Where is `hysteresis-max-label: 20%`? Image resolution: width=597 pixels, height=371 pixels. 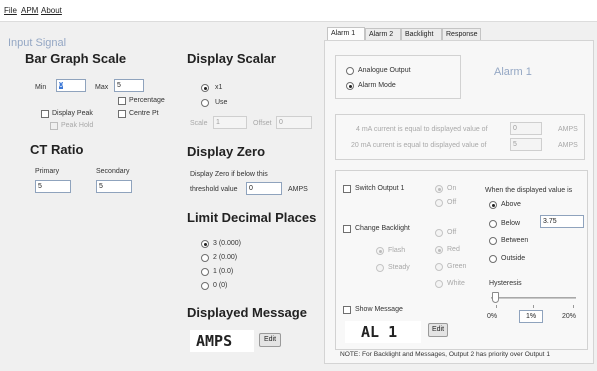 hysteresis-max-label: 20% is located at coordinates (569, 316).